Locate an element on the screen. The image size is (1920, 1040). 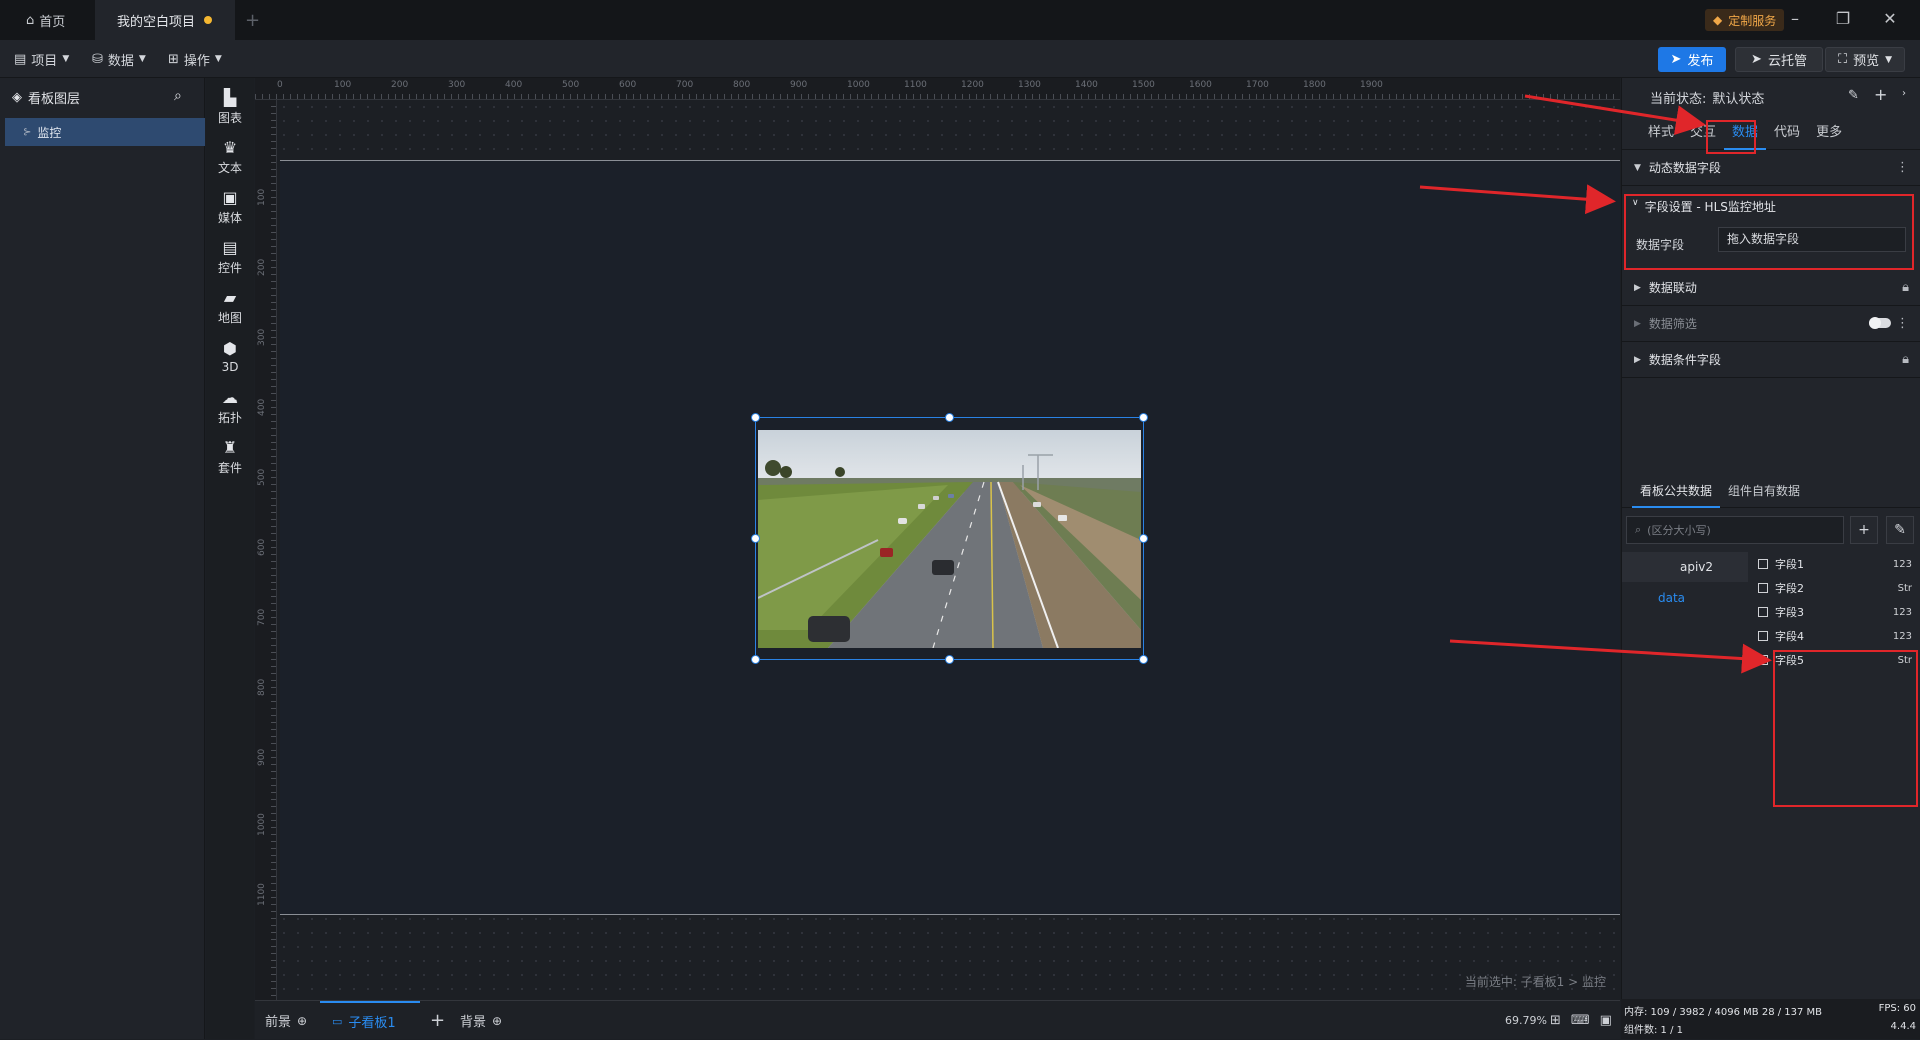
arrow-to-field-list is located at coordinates (1610, 656).